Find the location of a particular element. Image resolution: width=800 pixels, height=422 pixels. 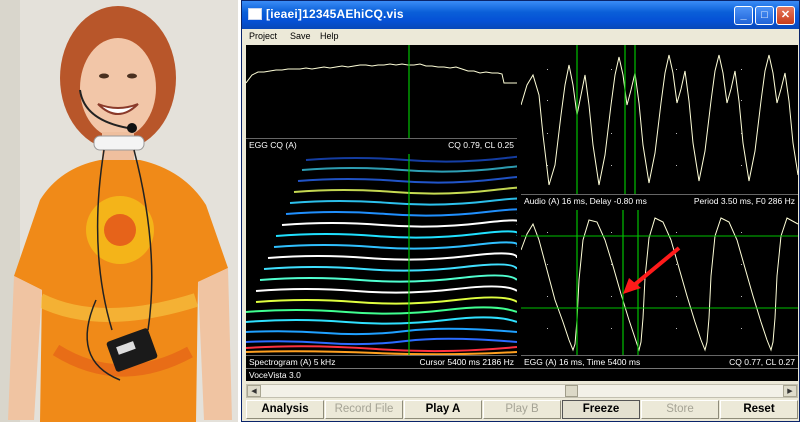

egg-cq-values: CQ 0.79, CL 0.25 is located at coordinates (481, 145).